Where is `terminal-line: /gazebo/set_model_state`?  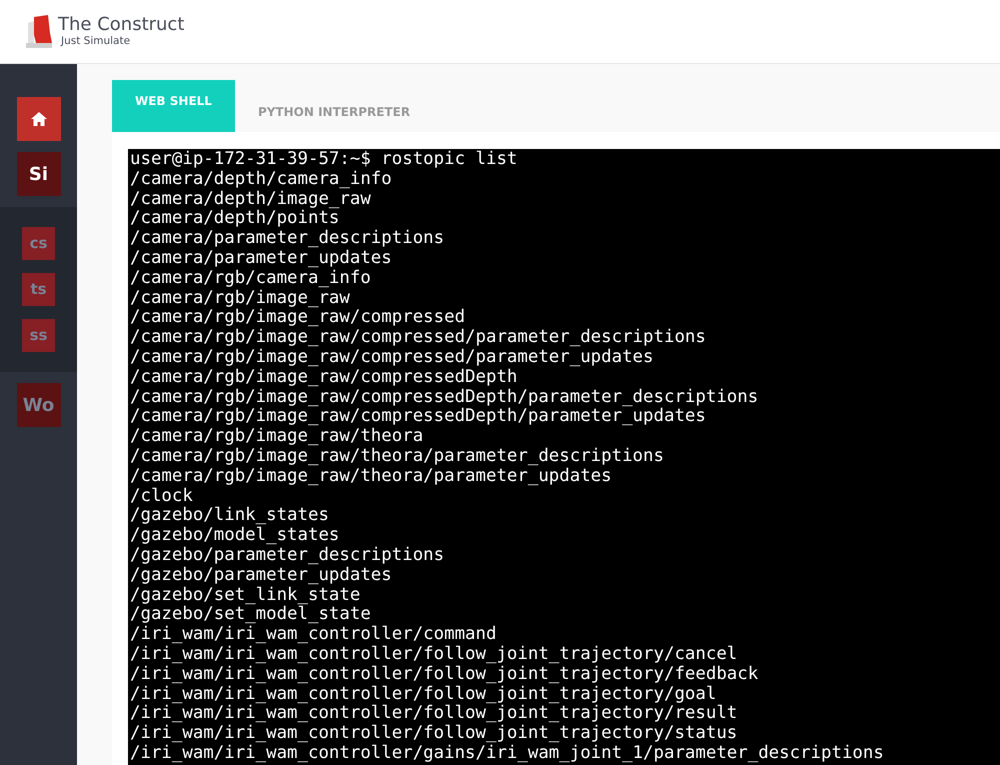 terminal-line: /gazebo/set_model_state is located at coordinates (250, 615).